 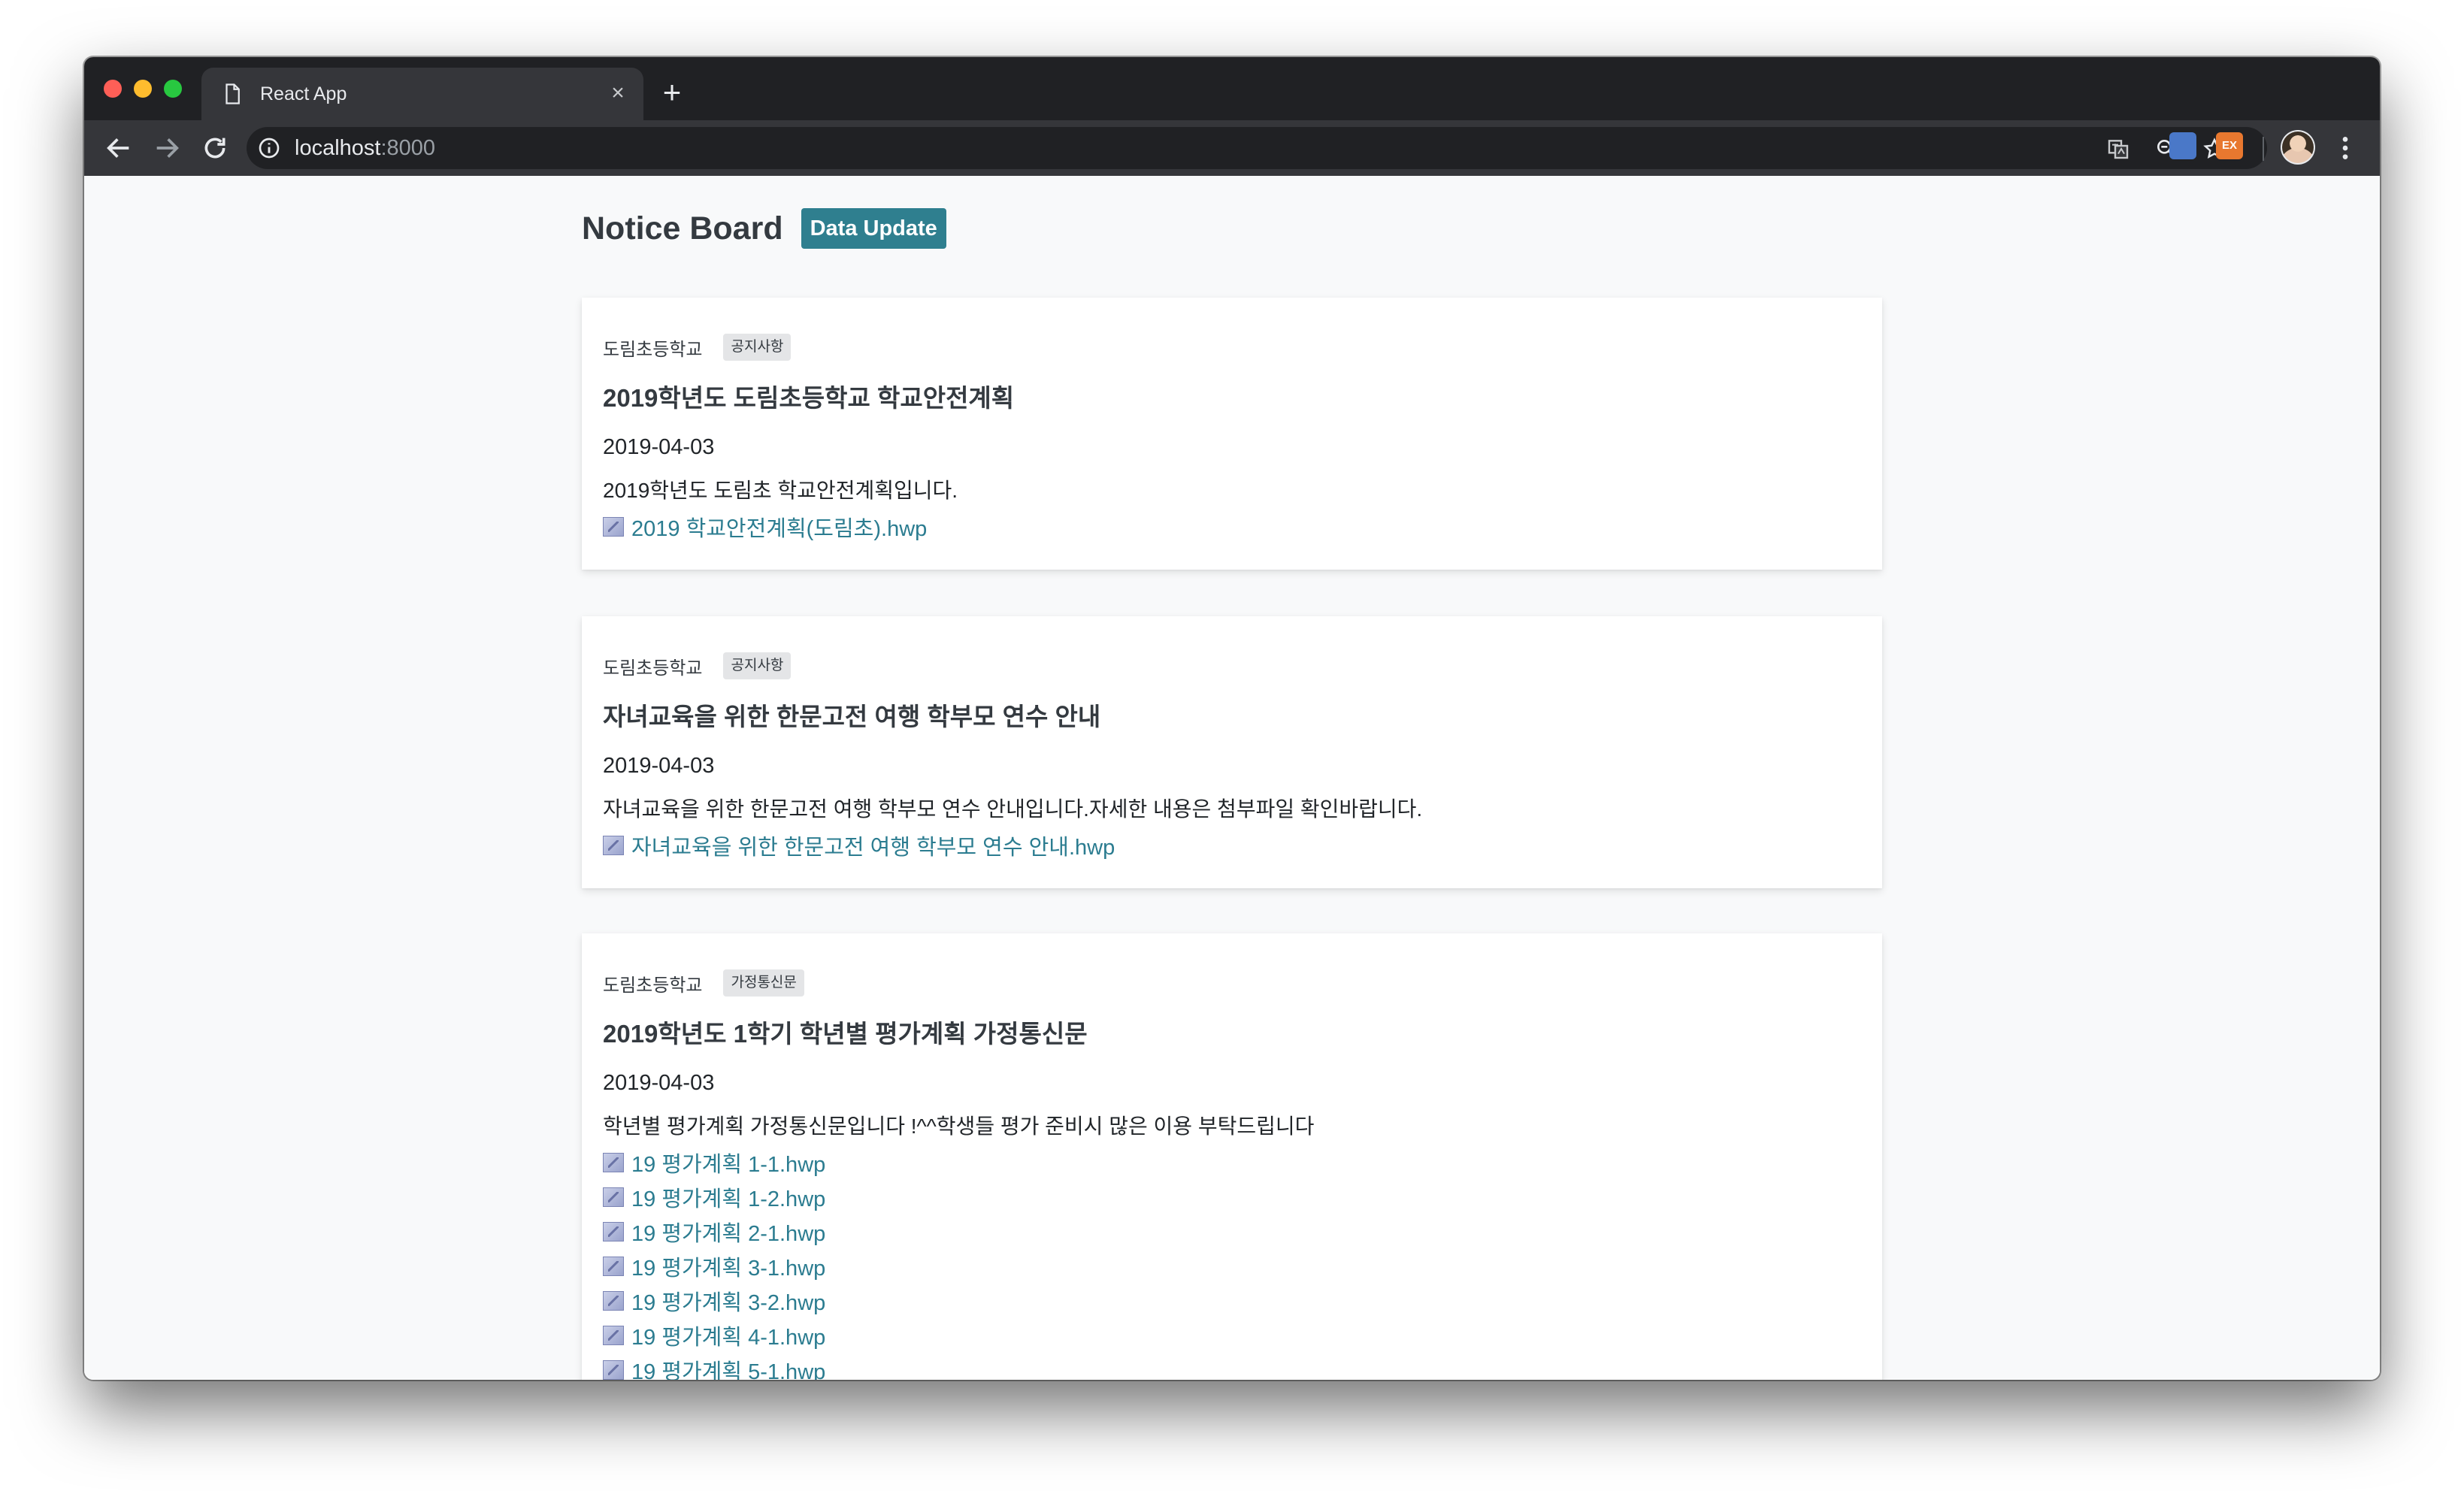 I want to click on tab-title: React App, so click(x=303, y=93).